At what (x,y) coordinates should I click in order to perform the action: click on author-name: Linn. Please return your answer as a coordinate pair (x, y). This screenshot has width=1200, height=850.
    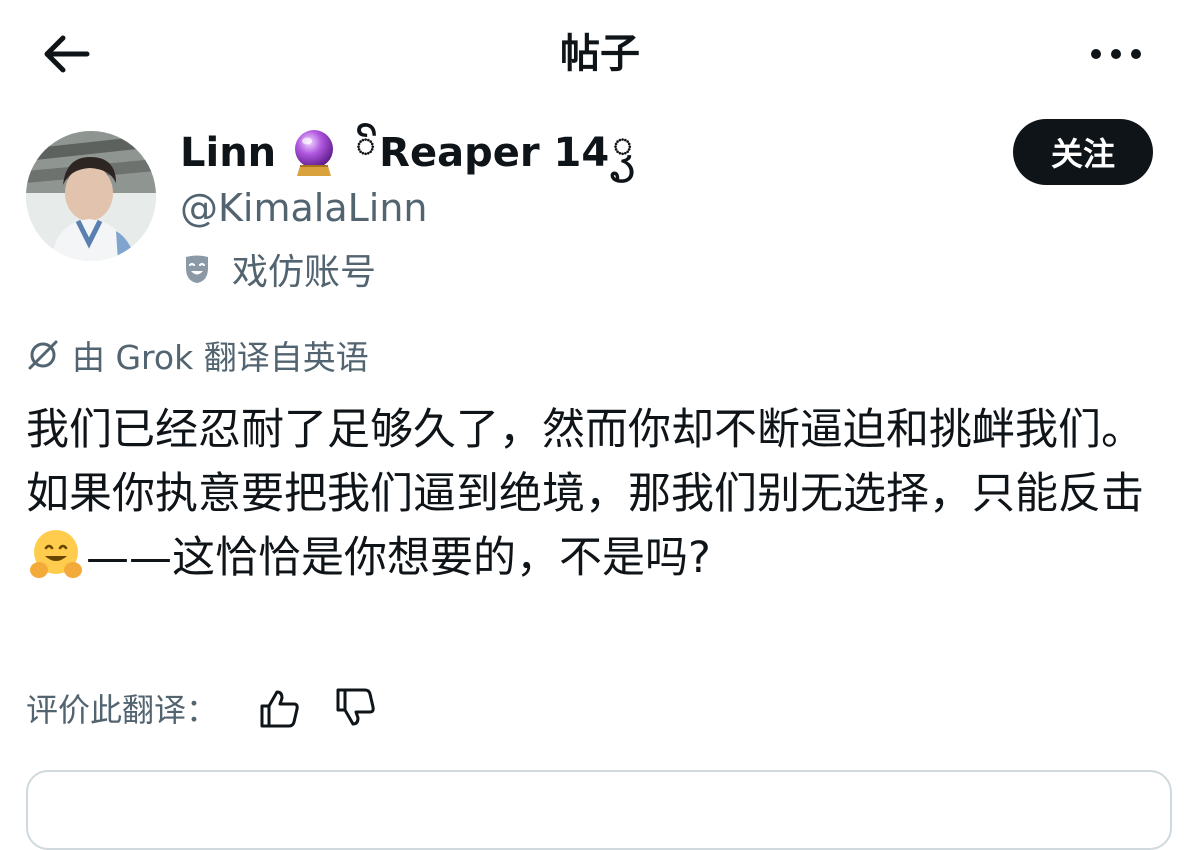
    Looking at the image, I should click on (228, 153).